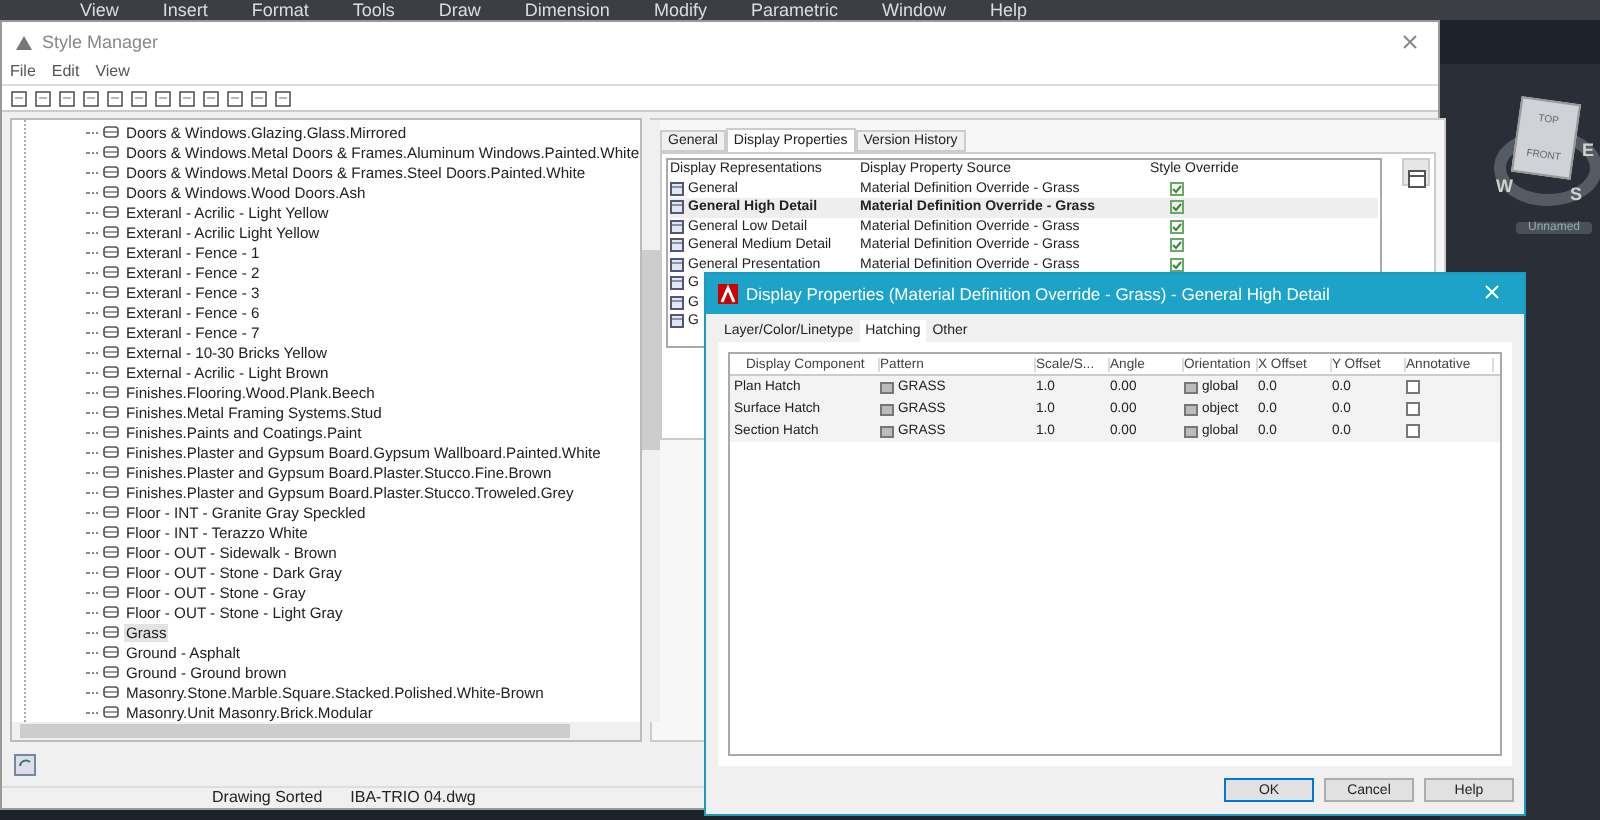 The height and width of the screenshot is (820, 1600). Describe the element at coordinates (1576, 194) in the screenshot. I see `compass-letter: S` at that location.